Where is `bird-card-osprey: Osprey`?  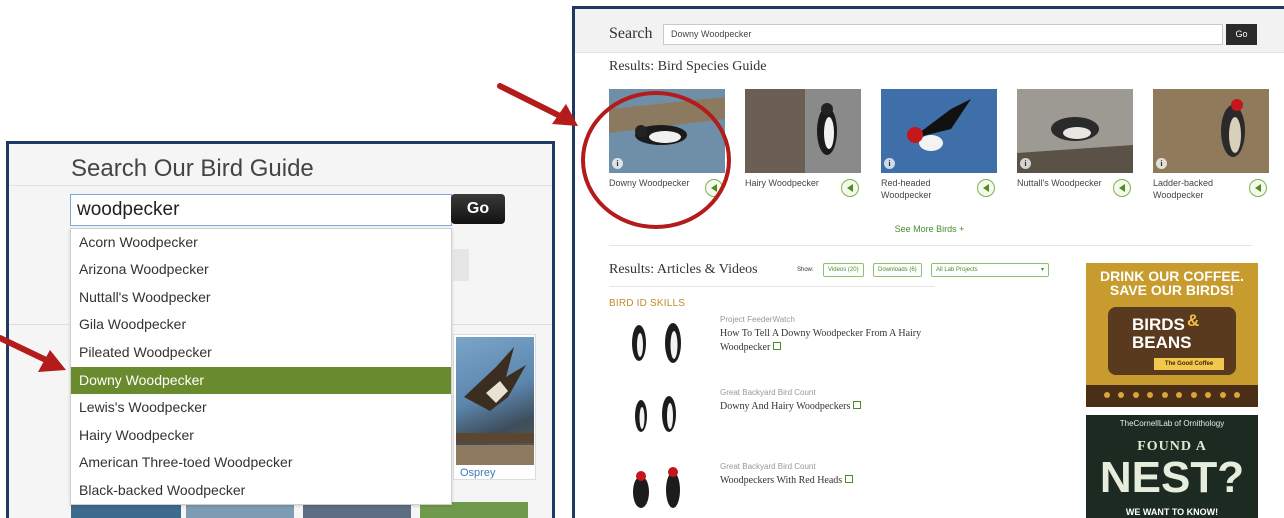
bird-card-osprey: Osprey is located at coordinates (494, 407).